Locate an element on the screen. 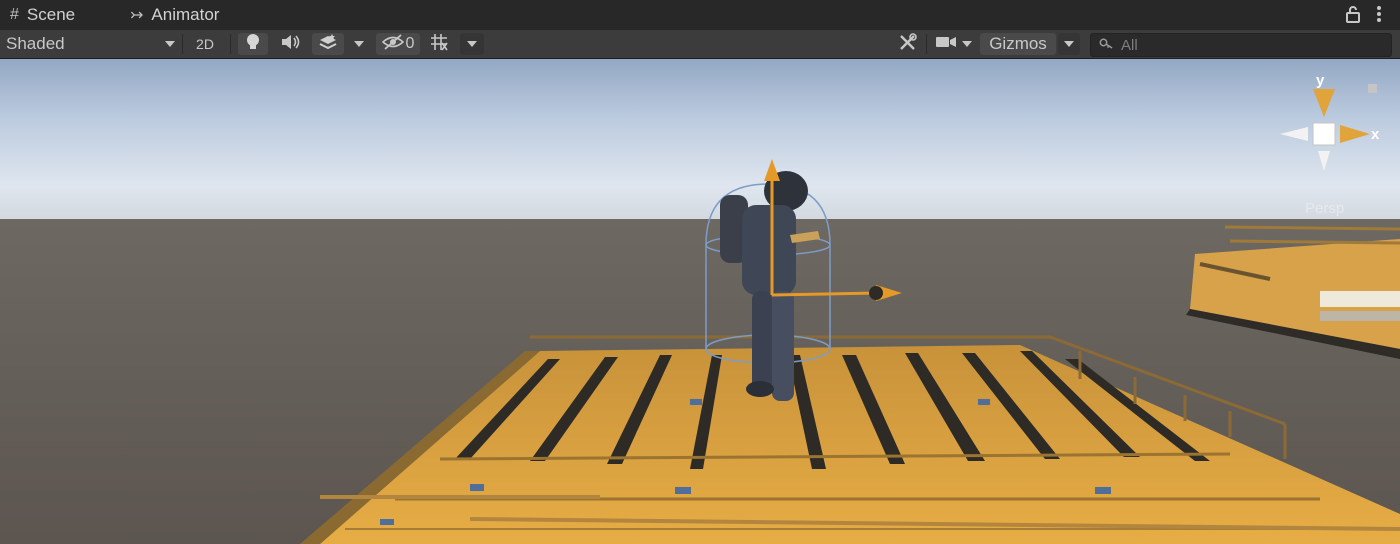  scene-audio-button is located at coordinates (291, 44).